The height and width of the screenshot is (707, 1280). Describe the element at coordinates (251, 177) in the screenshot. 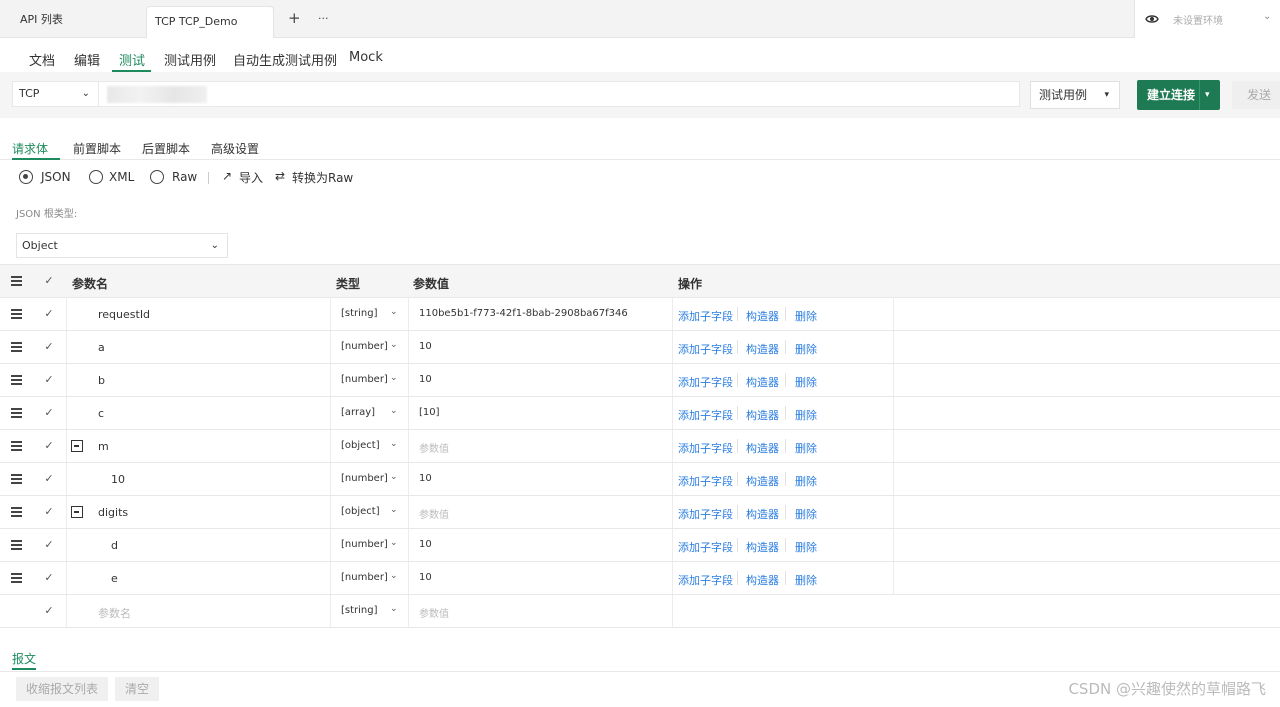

I see `import-button: 导入` at that location.